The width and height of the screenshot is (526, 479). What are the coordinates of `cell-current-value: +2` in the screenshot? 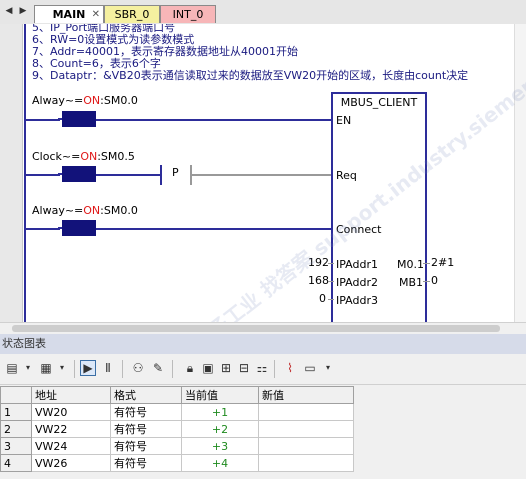 It's located at (220, 429).